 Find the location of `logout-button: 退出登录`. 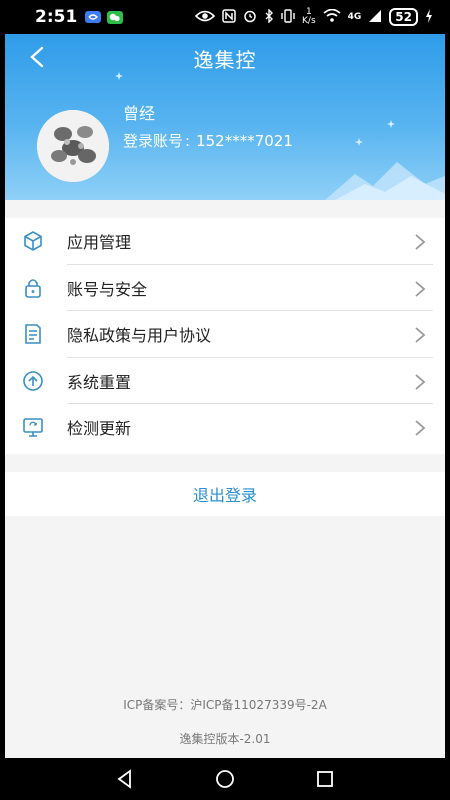

logout-button: 退出登录 is located at coordinates (225, 494).